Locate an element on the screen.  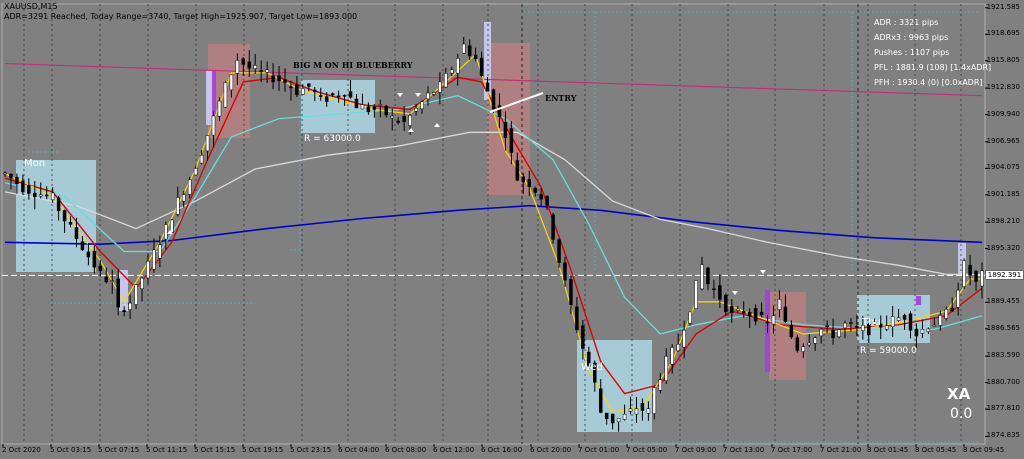
price-tick-label: 1909.940 is located at coordinates (1003, 113).